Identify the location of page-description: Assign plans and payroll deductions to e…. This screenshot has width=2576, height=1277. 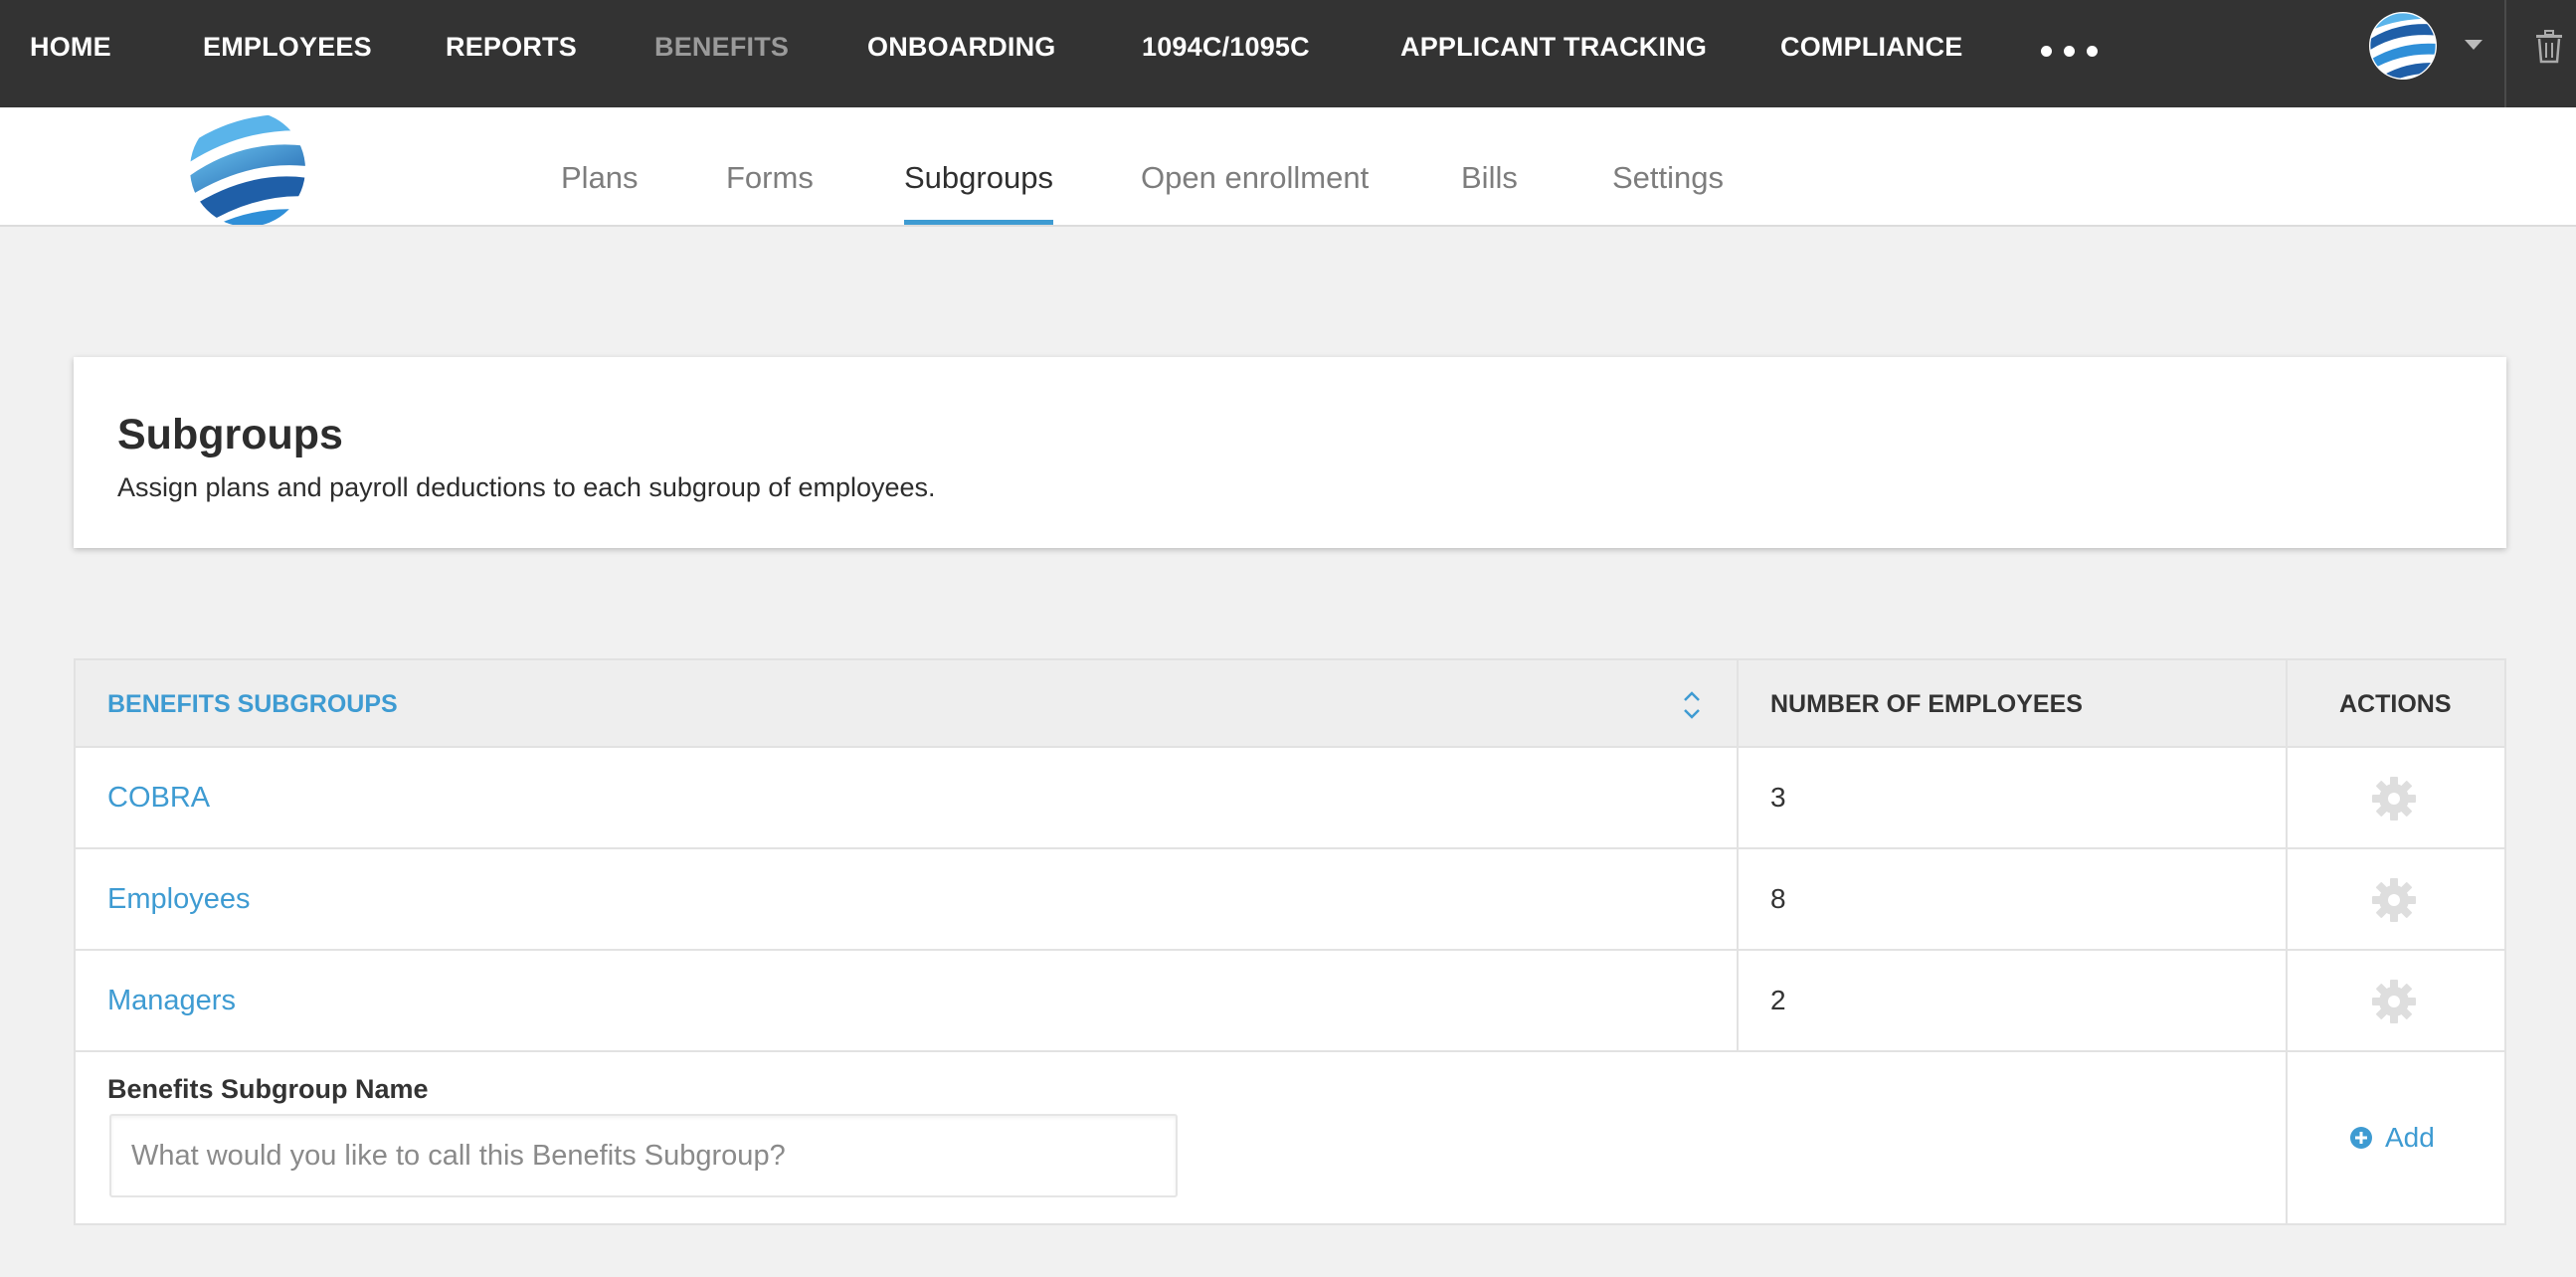
(526, 487).